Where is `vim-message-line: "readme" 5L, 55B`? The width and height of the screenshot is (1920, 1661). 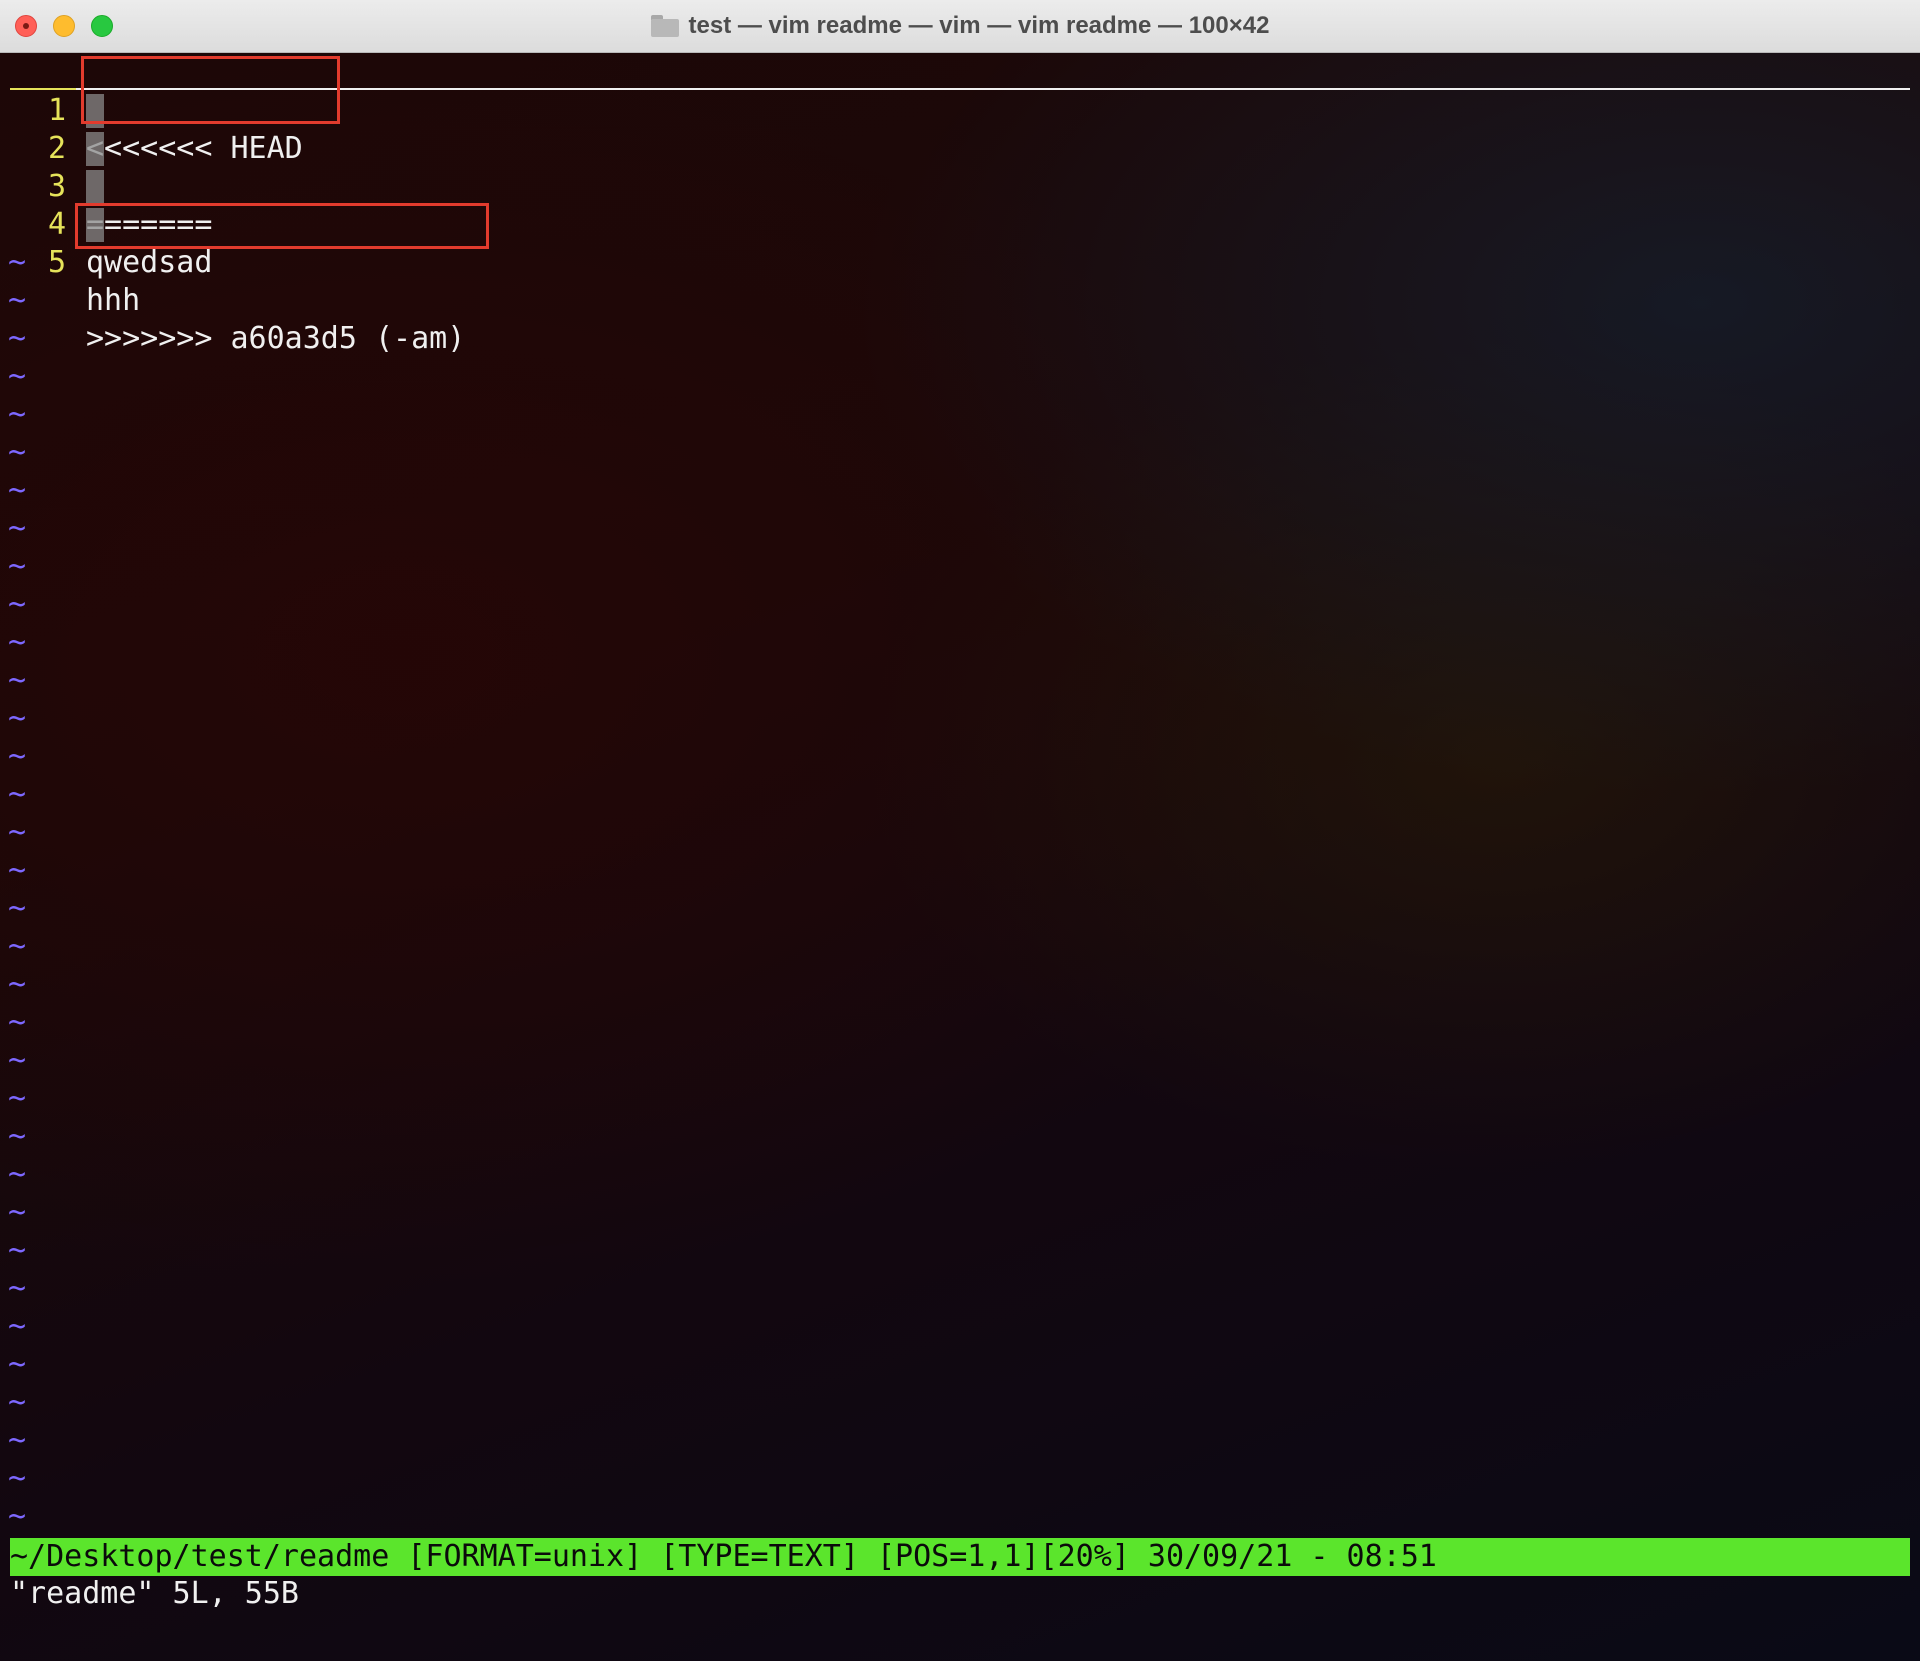 vim-message-line: "readme" 5L, 55B is located at coordinates (154, 1593).